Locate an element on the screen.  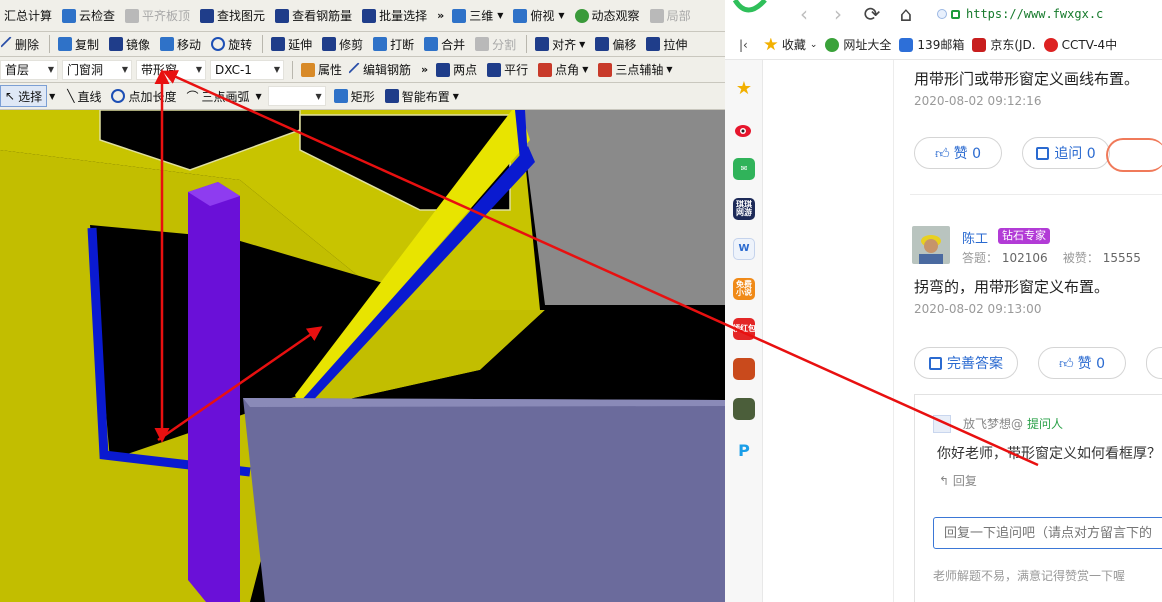
bookmarks-bar: |‹ 收藏 ⌄ 网址大全 139邮箱 京东(JD. CCTV-4中 is located at coordinates (943, 45).